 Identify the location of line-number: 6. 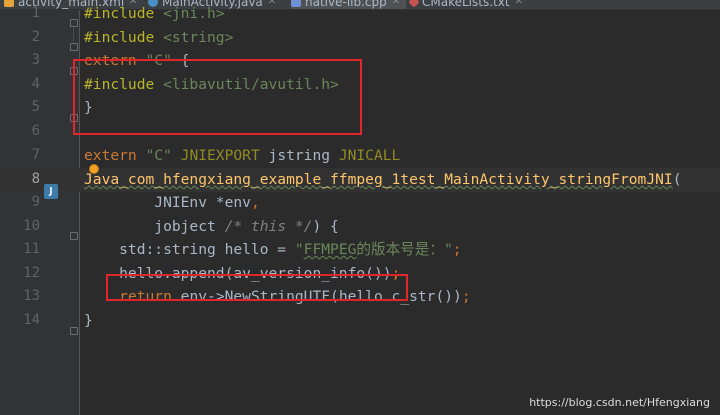
(35, 131).